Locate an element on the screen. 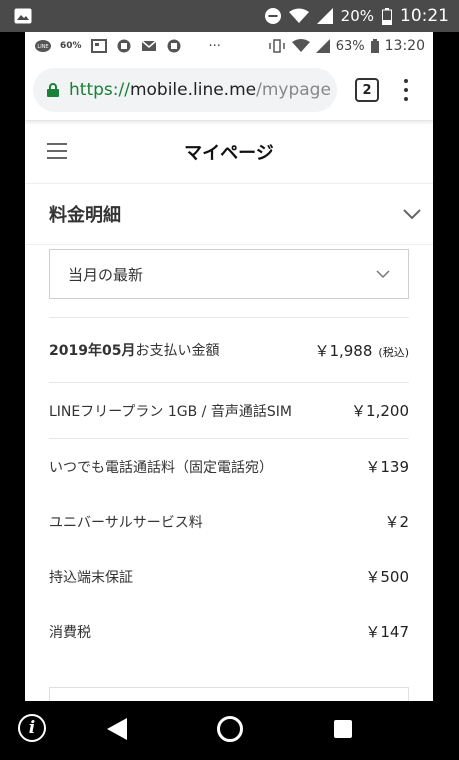 The height and width of the screenshot is (760, 459). signal-icon-inner is located at coordinates (322, 46).